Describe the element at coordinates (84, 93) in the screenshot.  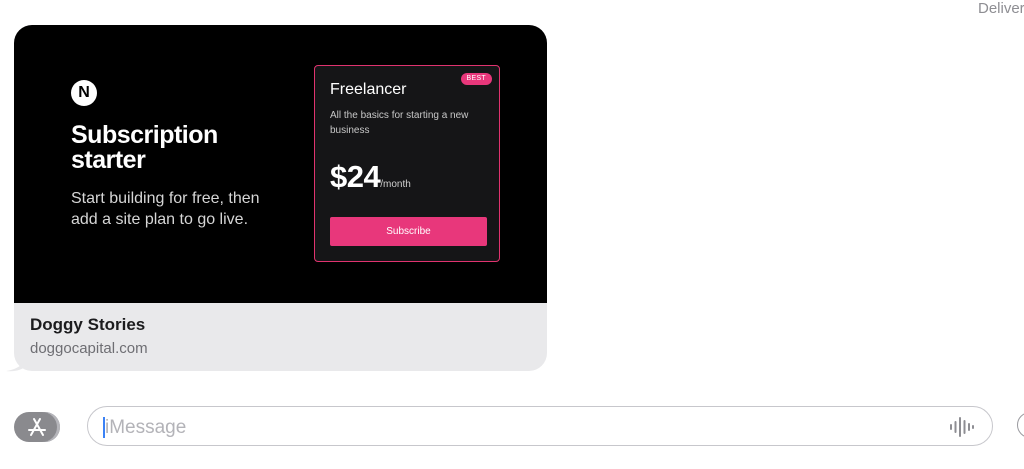
I see `next-logo-icon: N` at that location.